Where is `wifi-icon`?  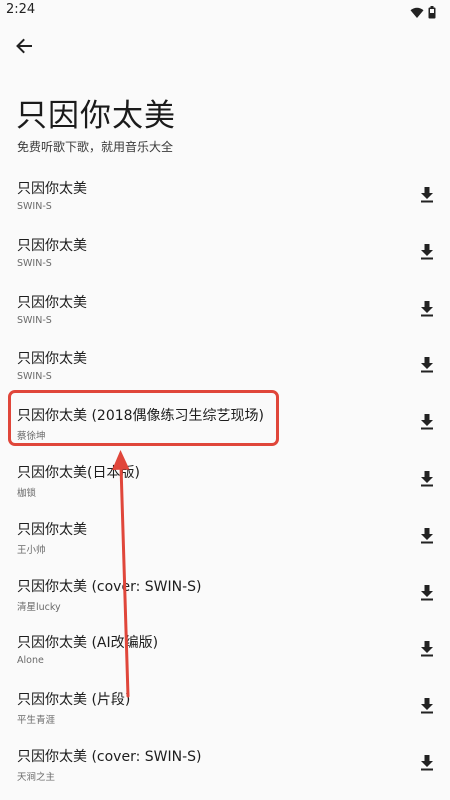 wifi-icon is located at coordinates (417, 13).